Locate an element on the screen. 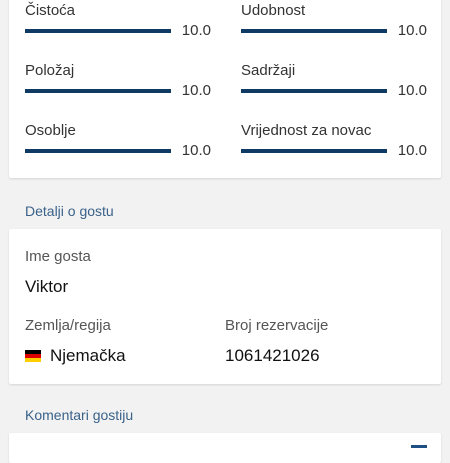 The image size is (450, 463). score-label: Položaj is located at coordinates (50, 70).